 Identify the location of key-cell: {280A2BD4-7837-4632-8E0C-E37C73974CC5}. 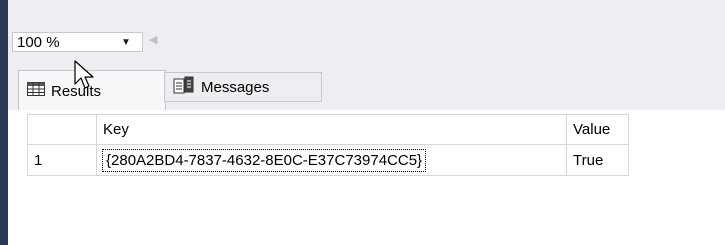
(331, 160).